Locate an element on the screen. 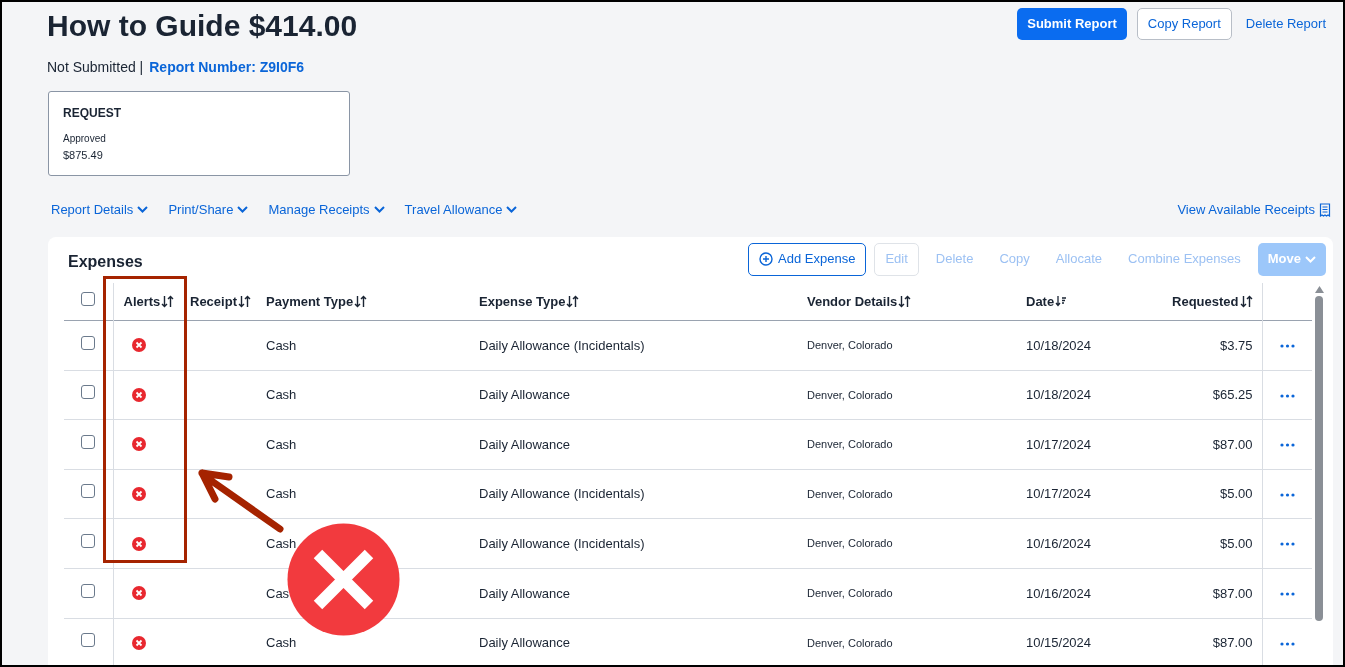  column-header: Vendor Details is located at coordinates (859, 301).